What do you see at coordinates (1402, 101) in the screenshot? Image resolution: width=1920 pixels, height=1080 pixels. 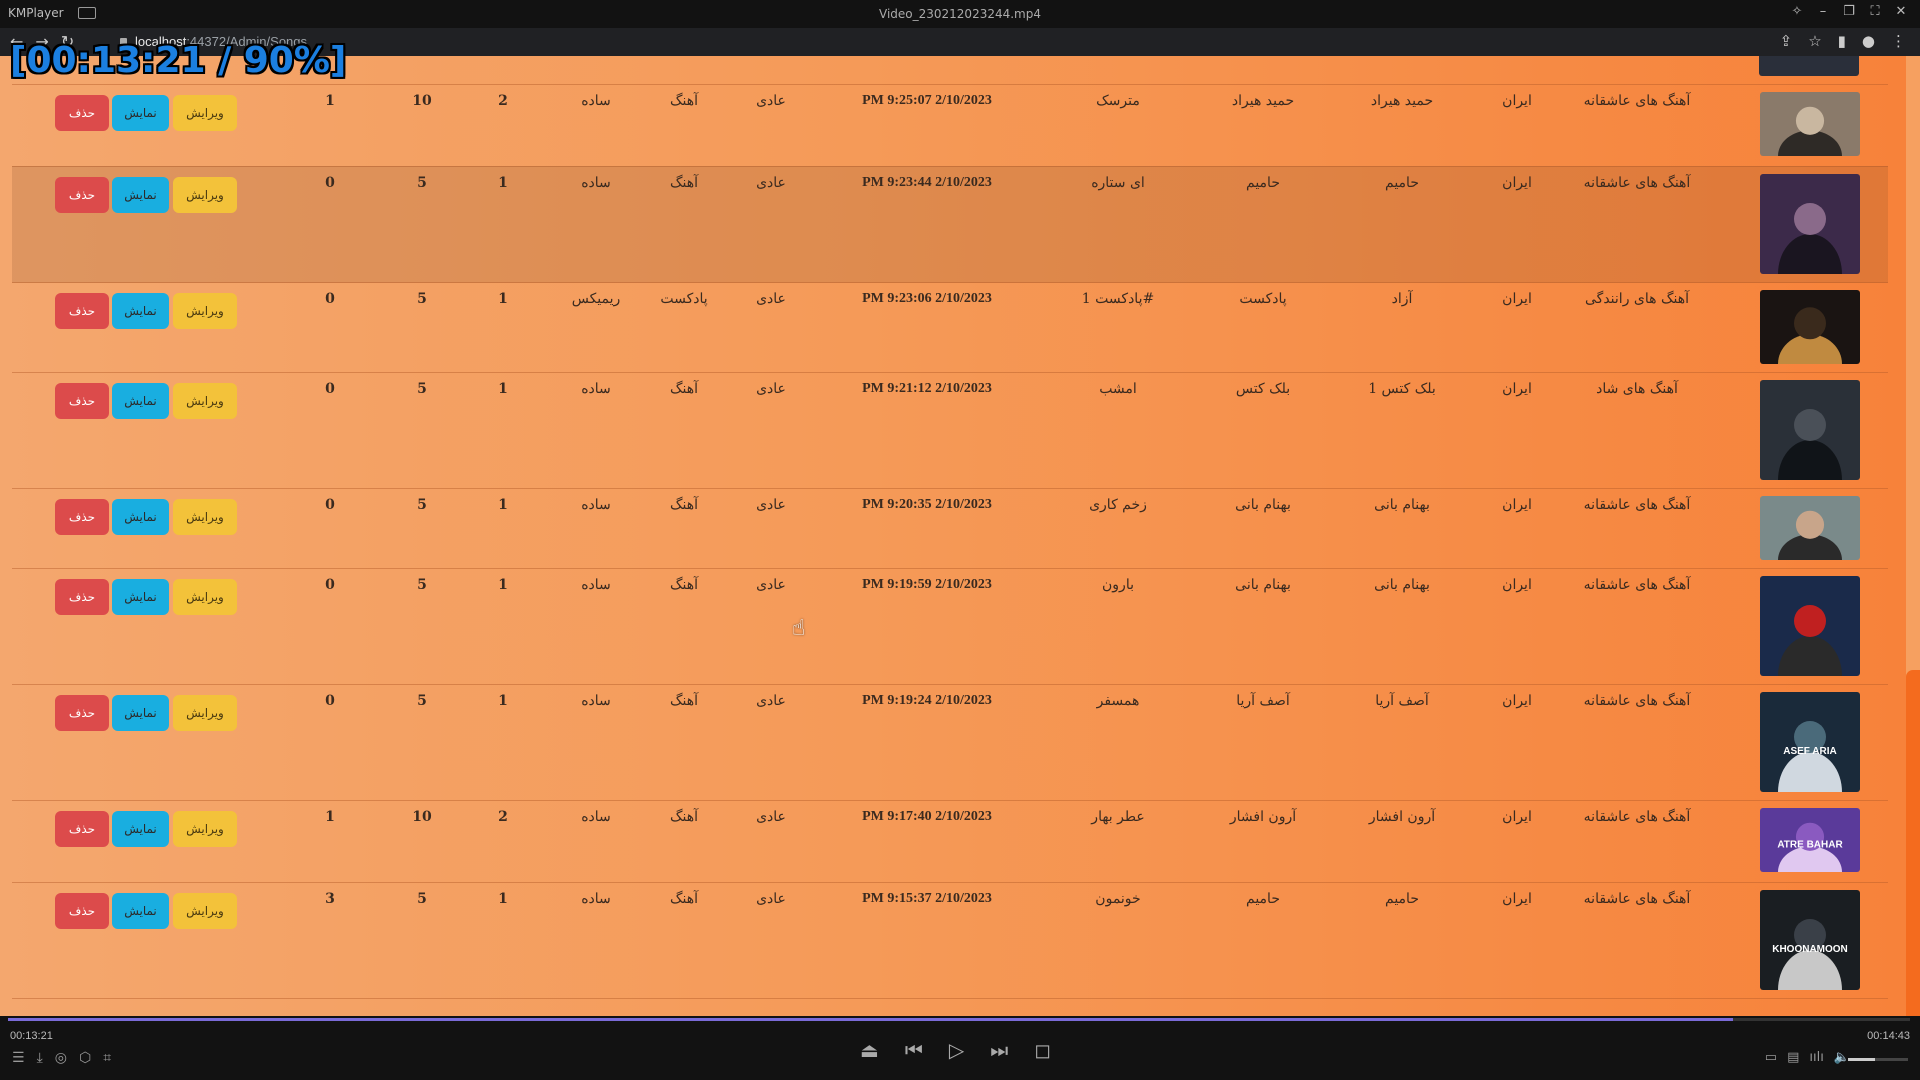 I see `cell-singer: حمید هیراد` at bounding box center [1402, 101].